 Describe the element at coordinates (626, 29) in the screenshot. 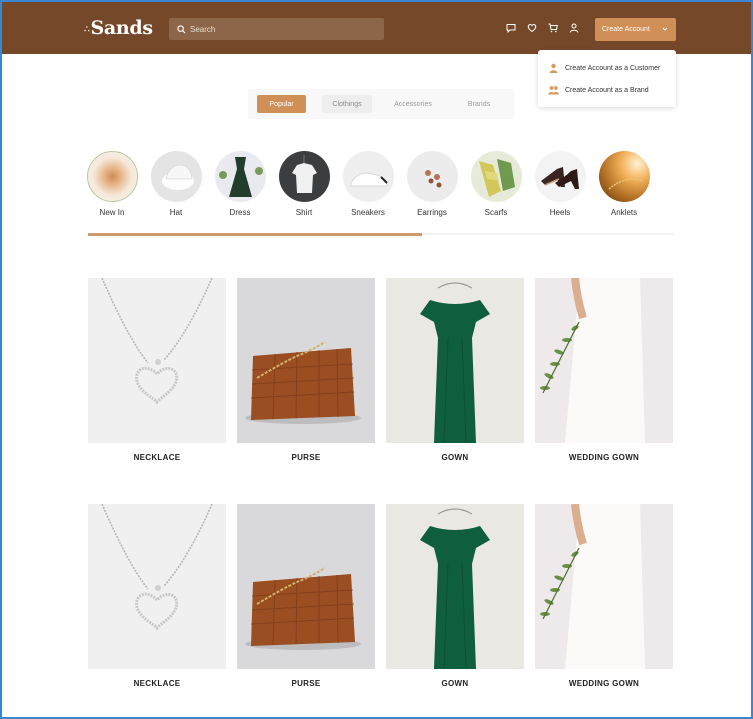

I see `create-account-label: Create Account` at that location.